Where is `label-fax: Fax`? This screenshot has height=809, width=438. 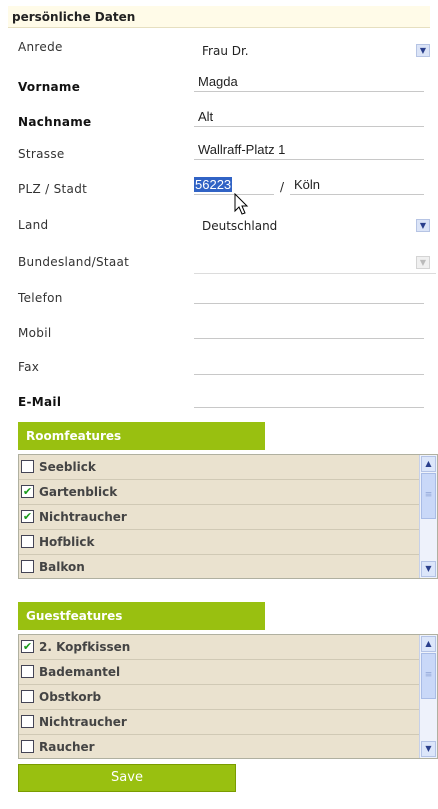 label-fax: Fax is located at coordinates (29, 367).